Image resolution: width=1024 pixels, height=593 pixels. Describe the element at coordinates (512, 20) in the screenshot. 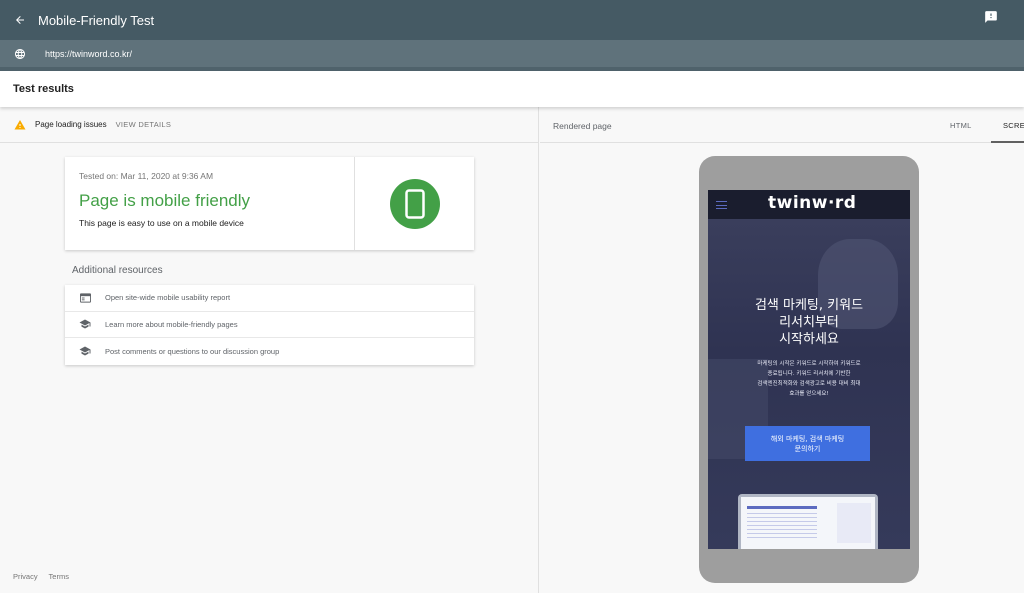

I see `app-bar: Mobile-Friendly Test` at that location.